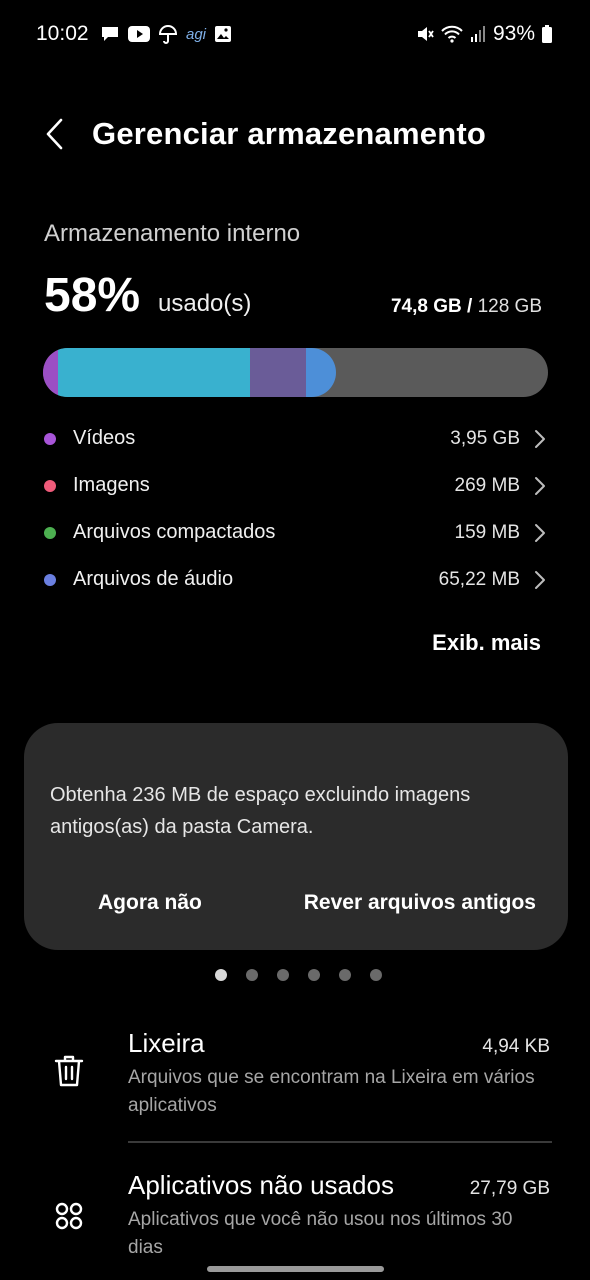 This screenshot has width=590, height=1280. I want to click on category-size: 159 MB, so click(487, 532).